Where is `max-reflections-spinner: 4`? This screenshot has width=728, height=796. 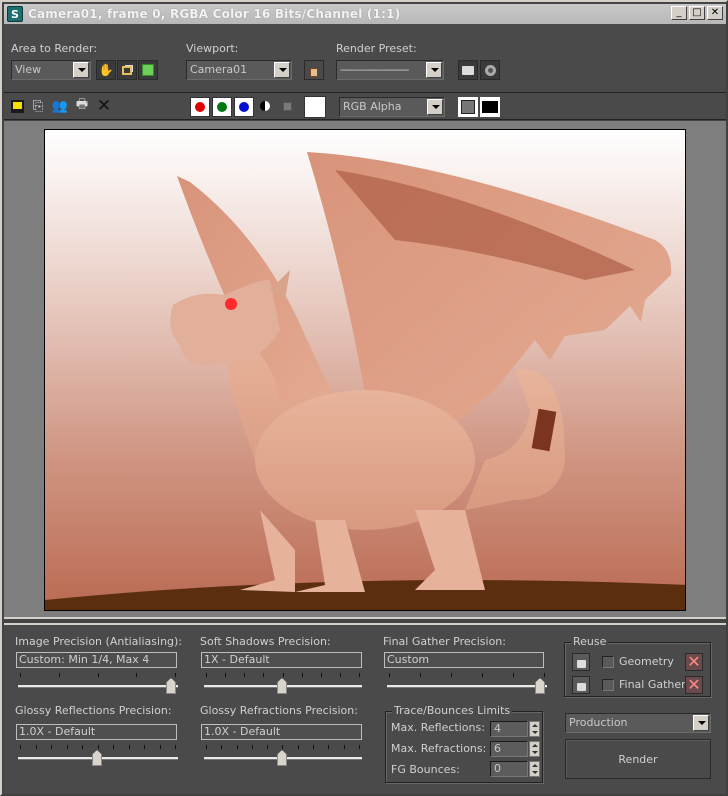
max-reflections-spinner: 4 is located at coordinates (516, 729).